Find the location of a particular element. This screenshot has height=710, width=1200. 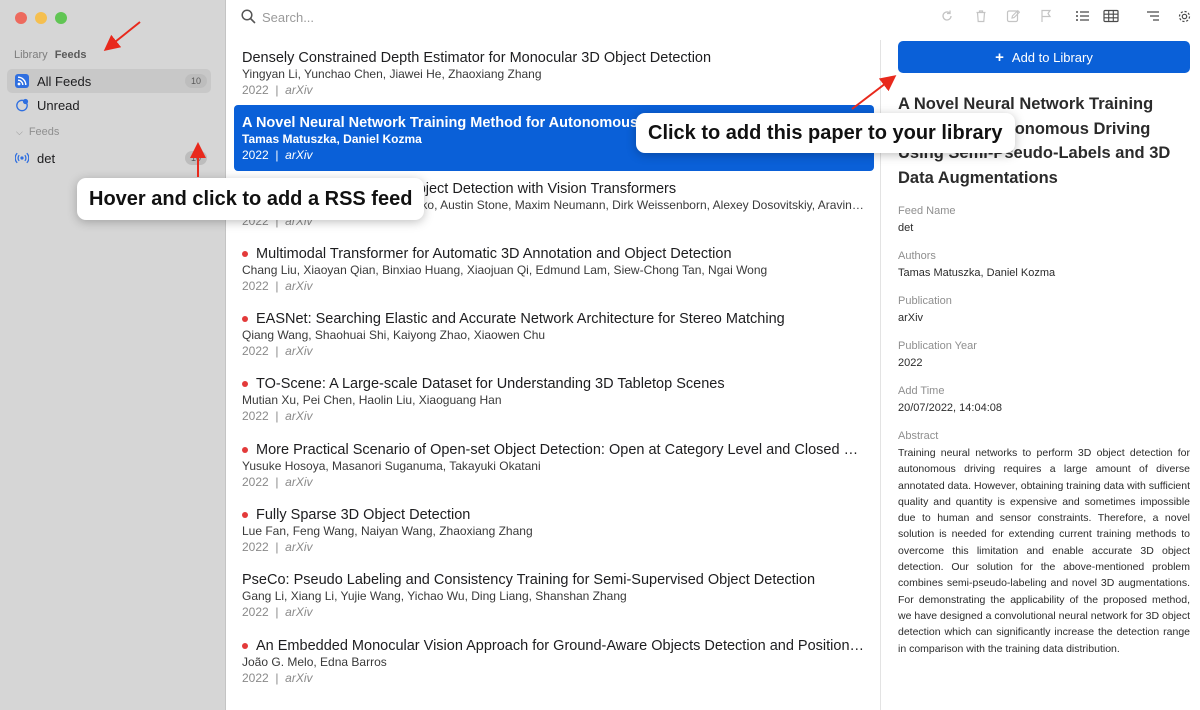

field-value: 2022 is located at coordinates (910, 363).